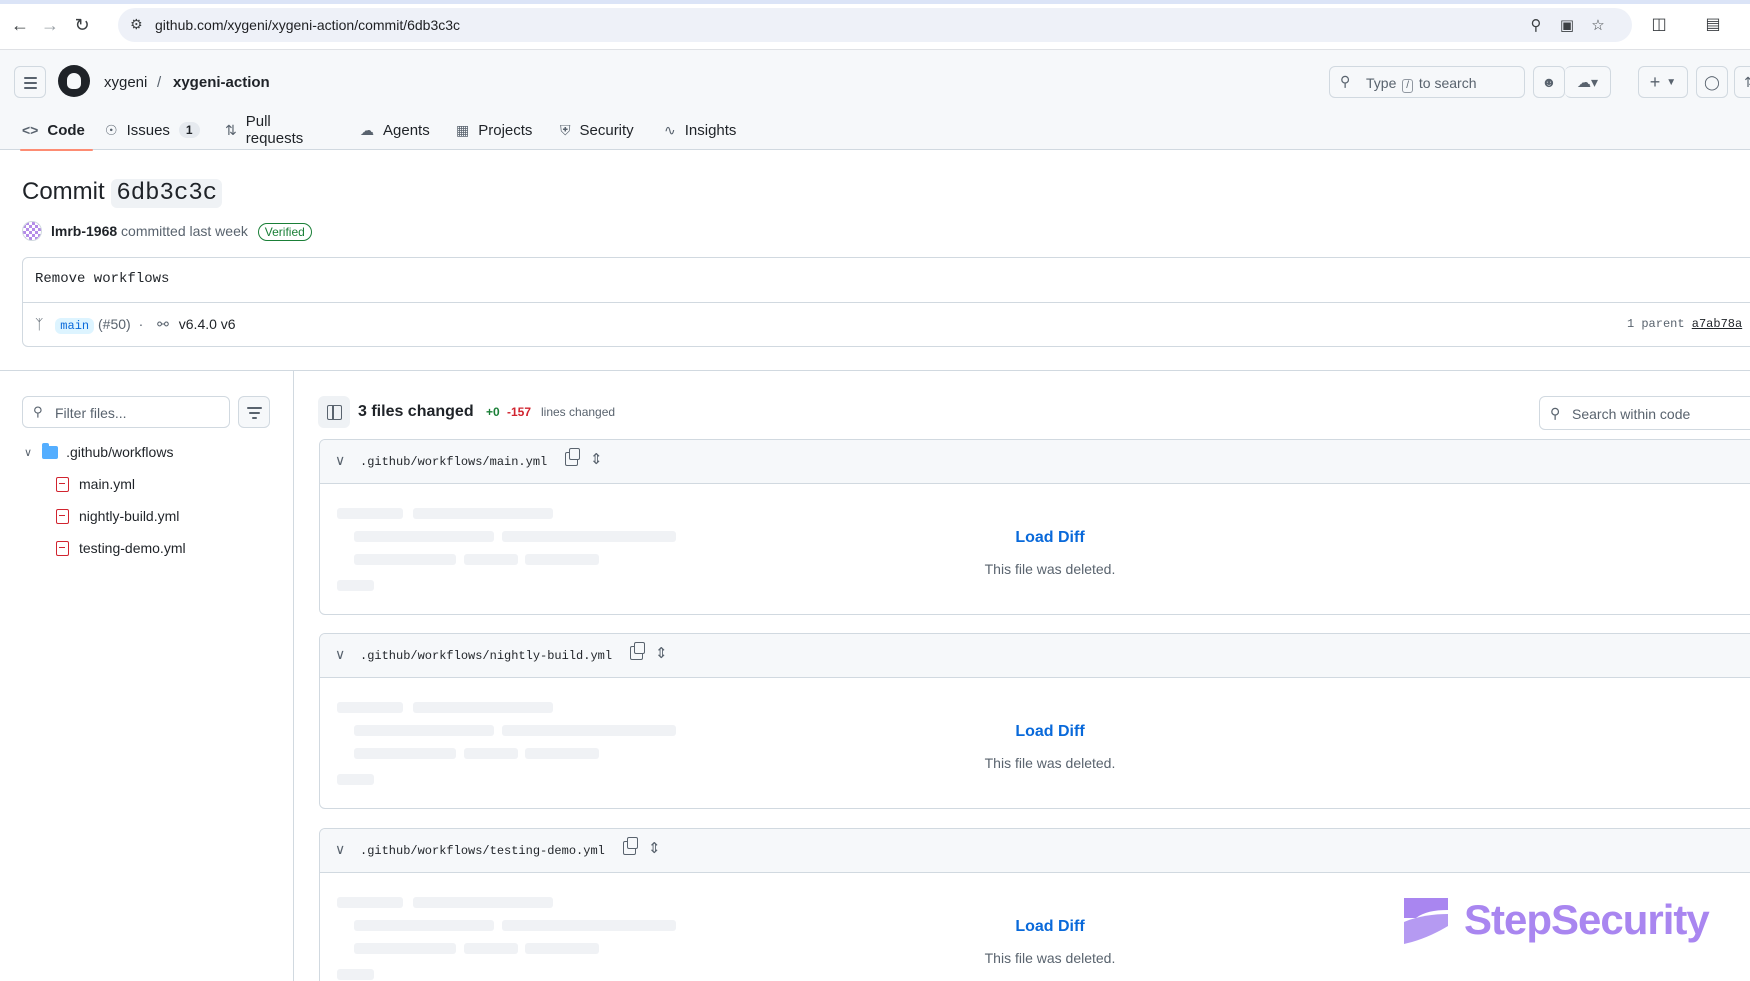 This screenshot has height=981, width=1750. I want to click on create-new-button: + ▼, so click(1663, 82).